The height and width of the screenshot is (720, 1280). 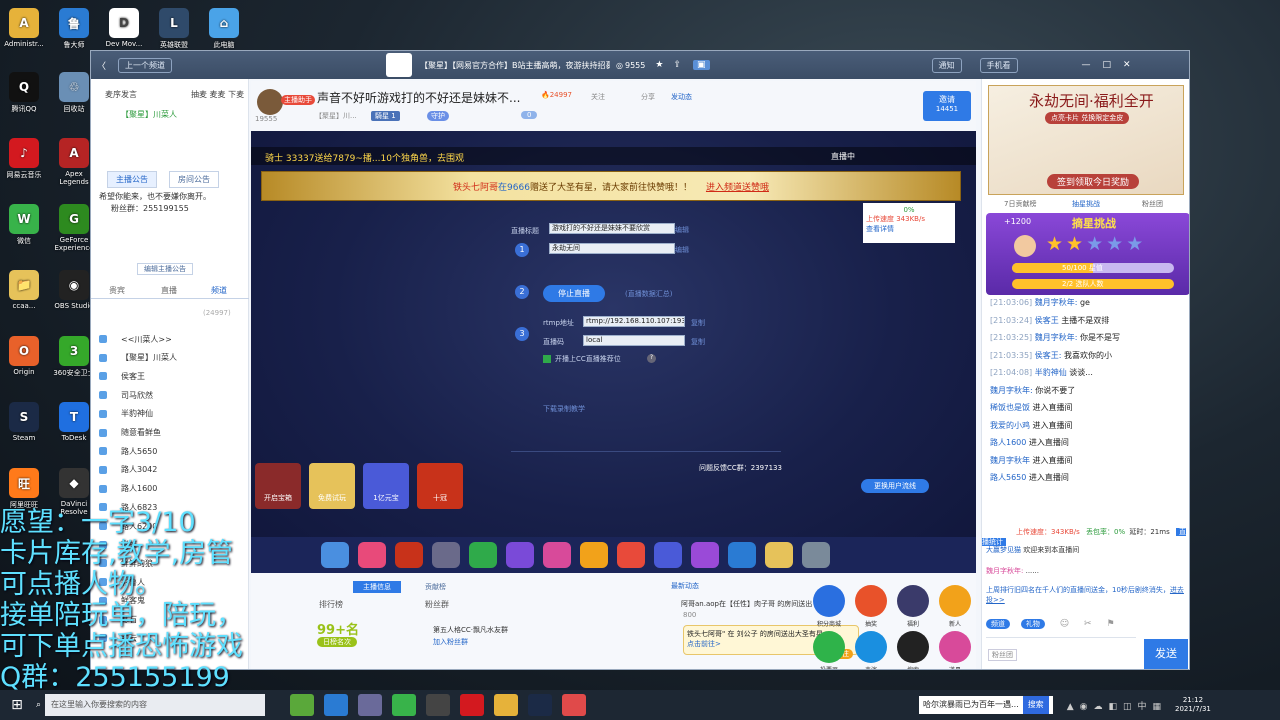 What do you see at coordinates (155, 705) in the screenshot?
I see `taskbar-search: 在这里输入你要搜索的内容` at bounding box center [155, 705].